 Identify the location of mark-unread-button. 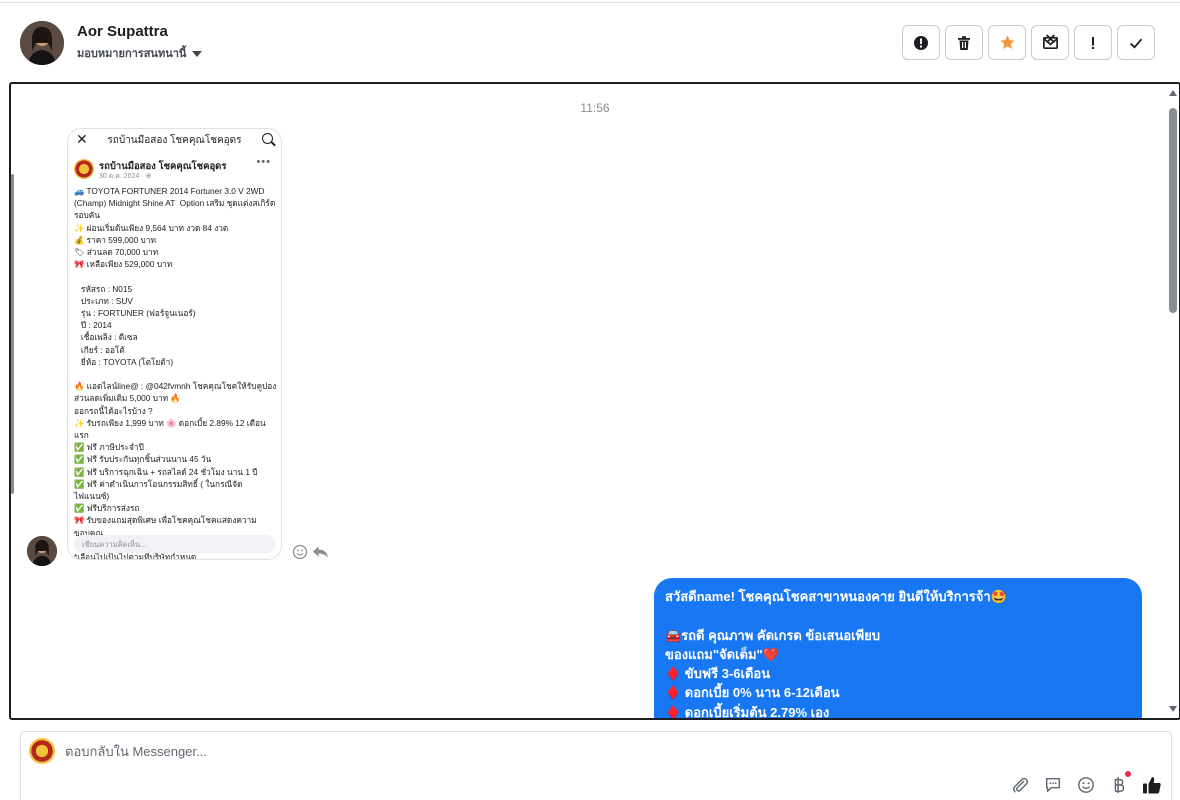
(1050, 42).